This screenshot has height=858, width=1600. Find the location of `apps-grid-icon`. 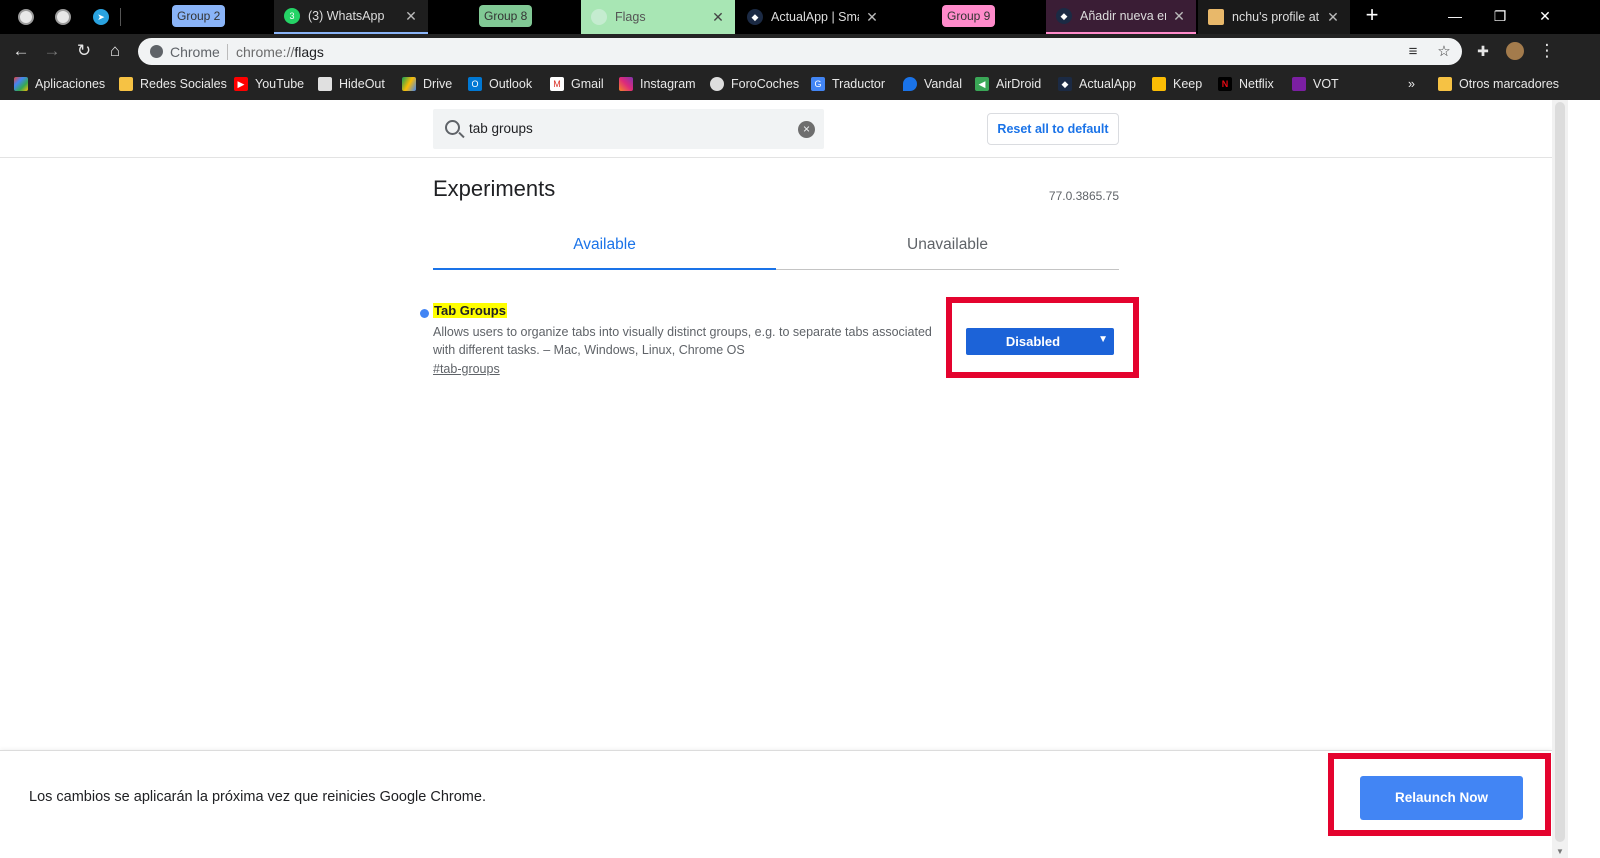

apps-grid-icon is located at coordinates (21, 84).